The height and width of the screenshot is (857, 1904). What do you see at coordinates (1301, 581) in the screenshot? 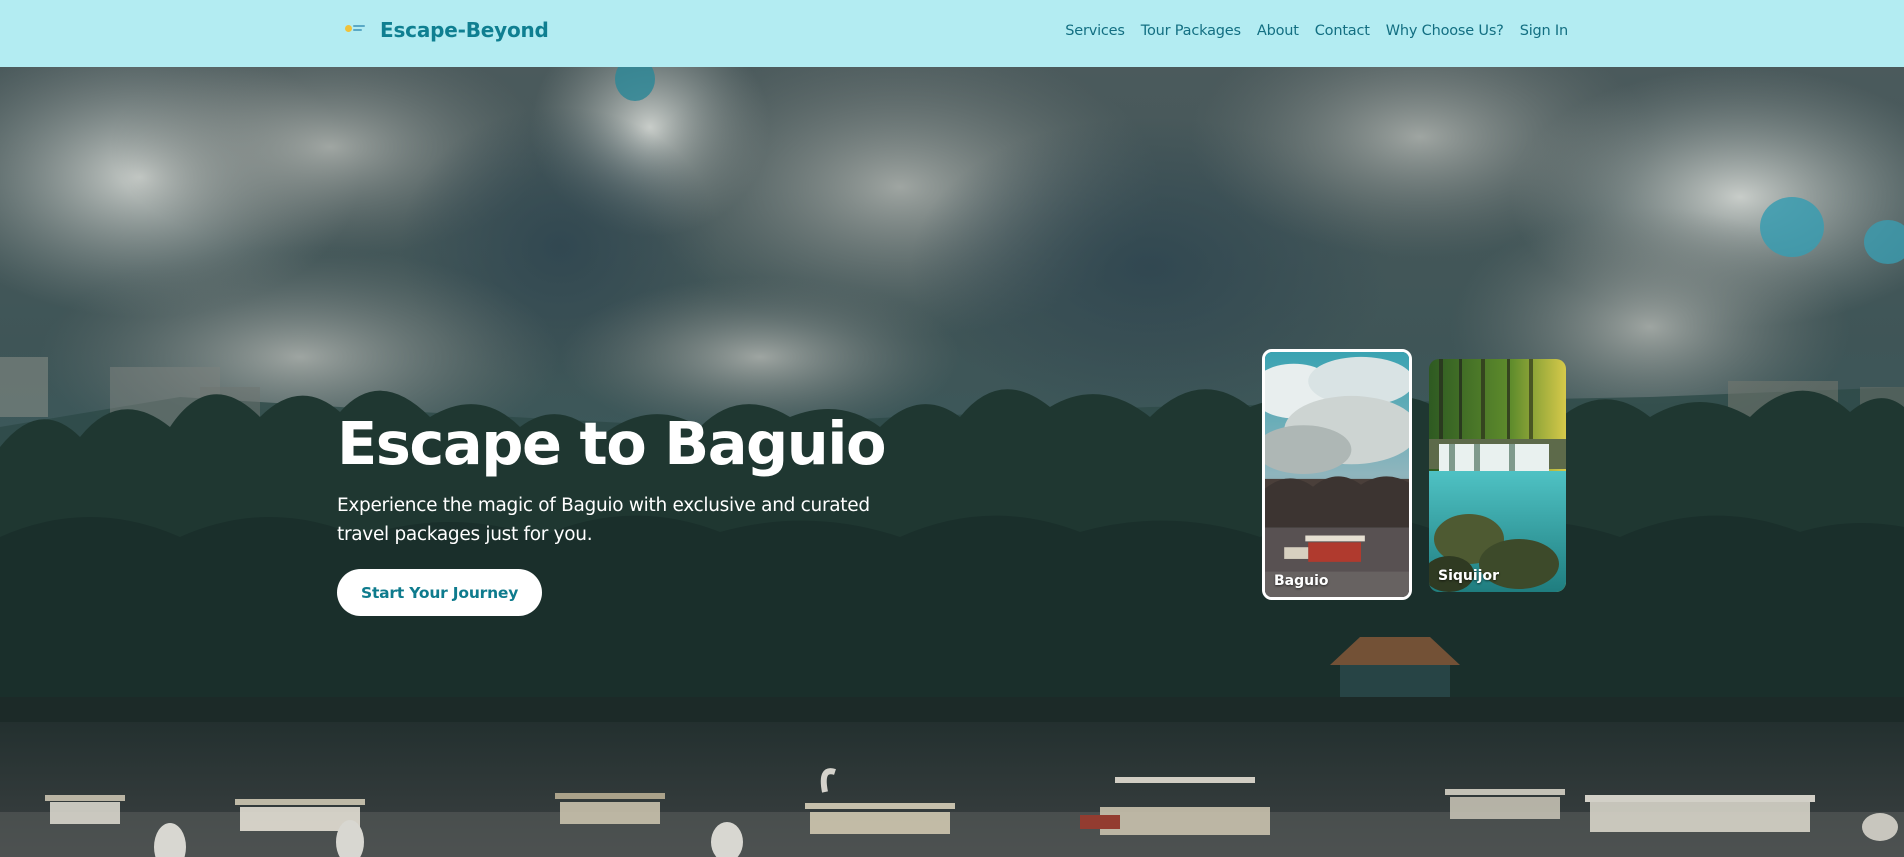
I see `destination-label-baguio: Baguio` at bounding box center [1301, 581].